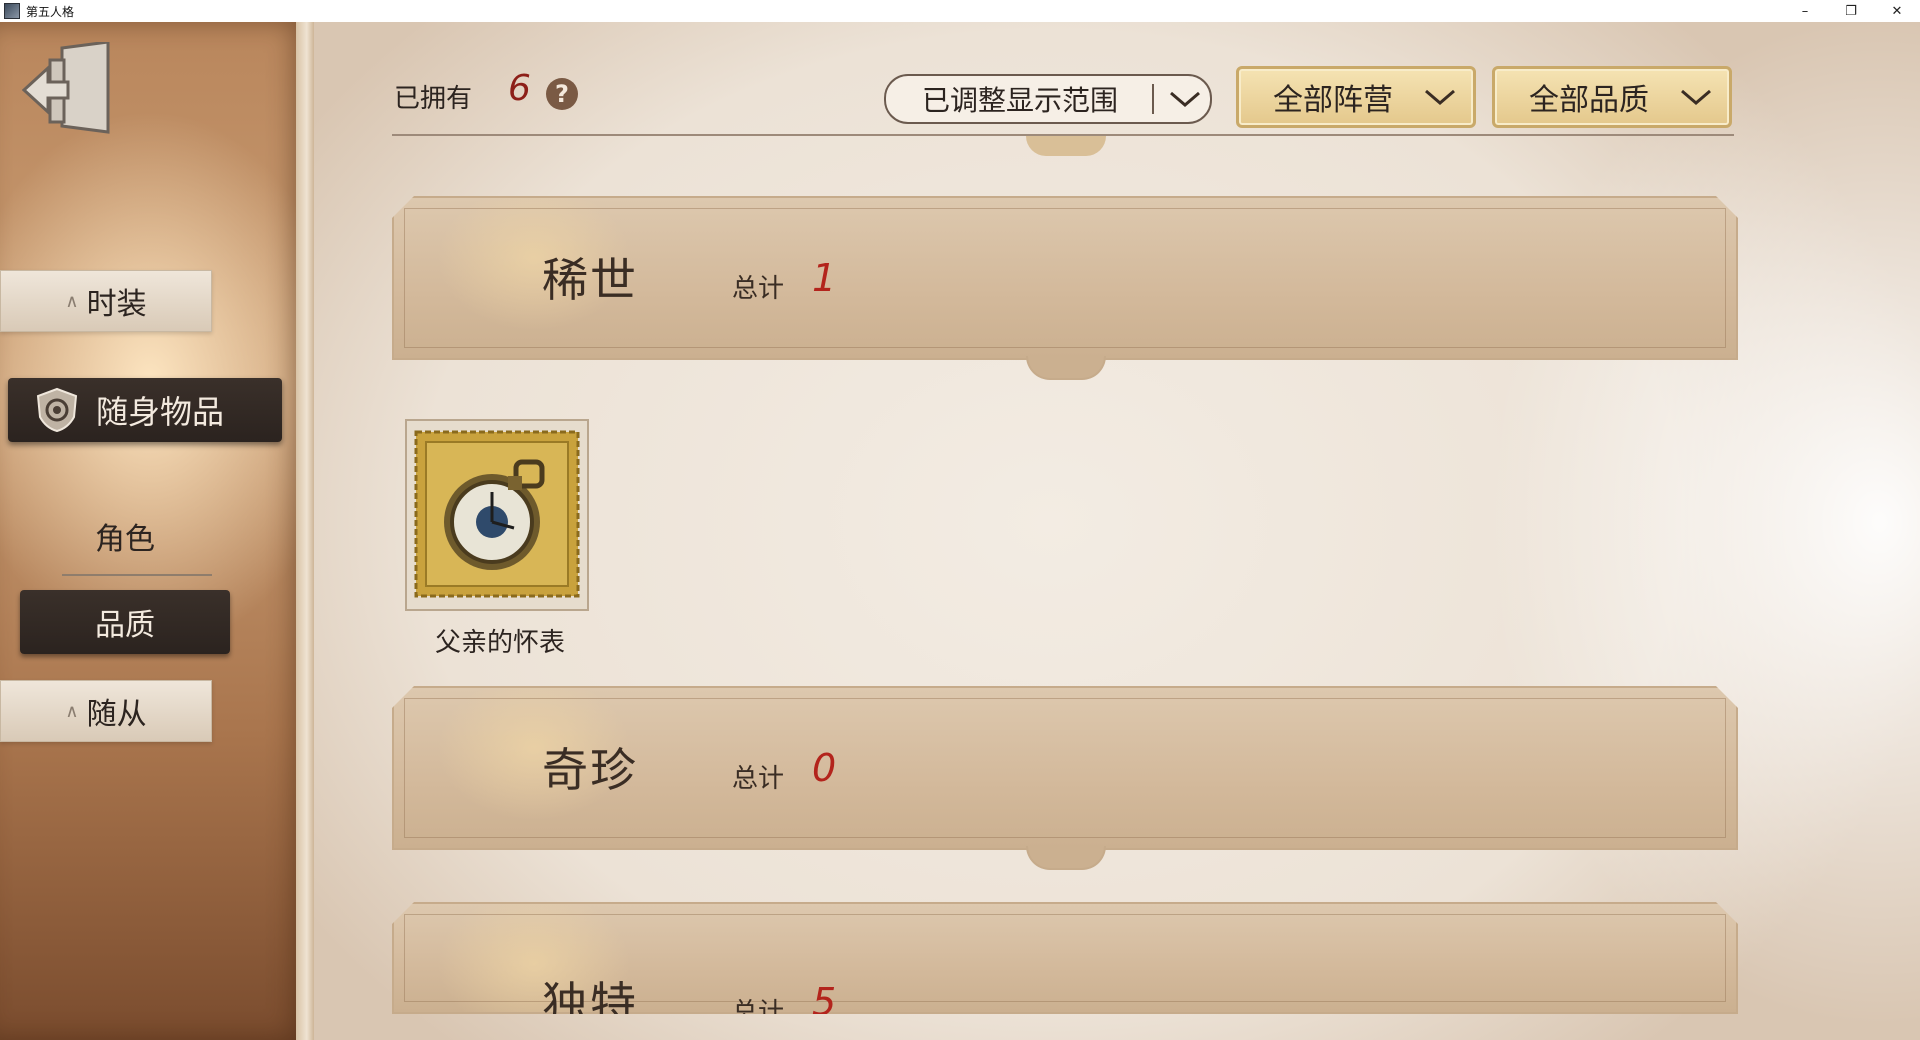 The width and height of the screenshot is (1920, 1040). I want to click on range-select-label: 已调整显示范围, so click(1020, 100).